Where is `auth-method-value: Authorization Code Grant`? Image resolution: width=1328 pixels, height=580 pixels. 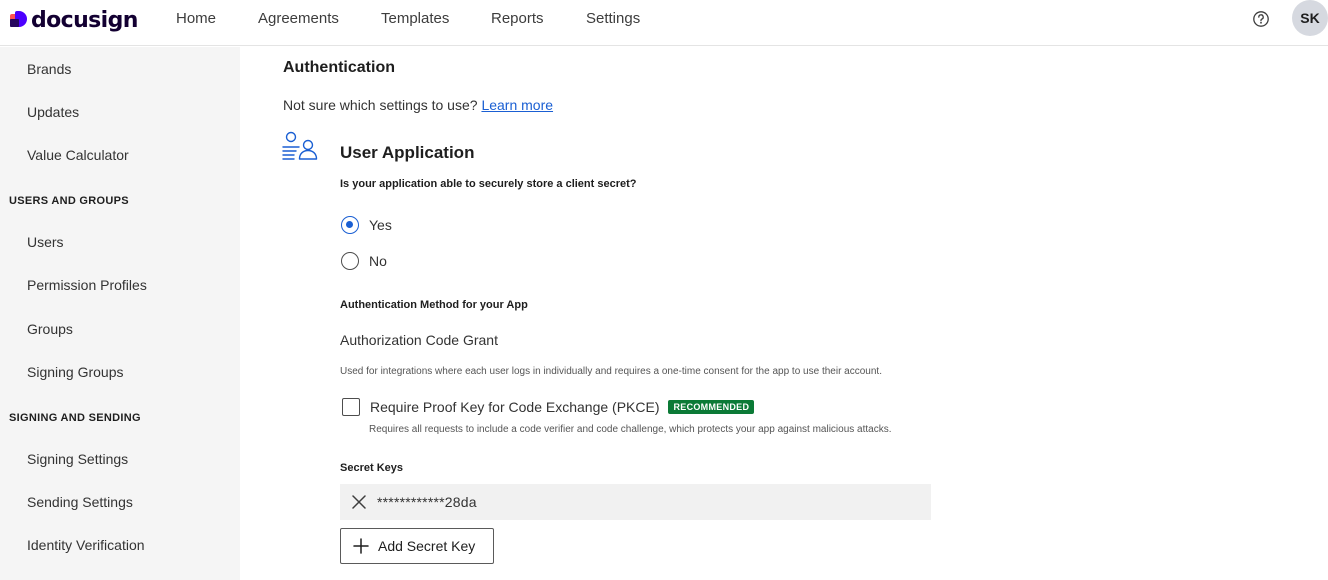 auth-method-value: Authorization Code Grant is located at coordinates (419, 340).